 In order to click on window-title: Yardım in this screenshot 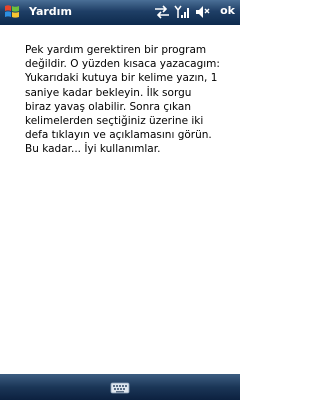, I will do `click(50, 11)`.